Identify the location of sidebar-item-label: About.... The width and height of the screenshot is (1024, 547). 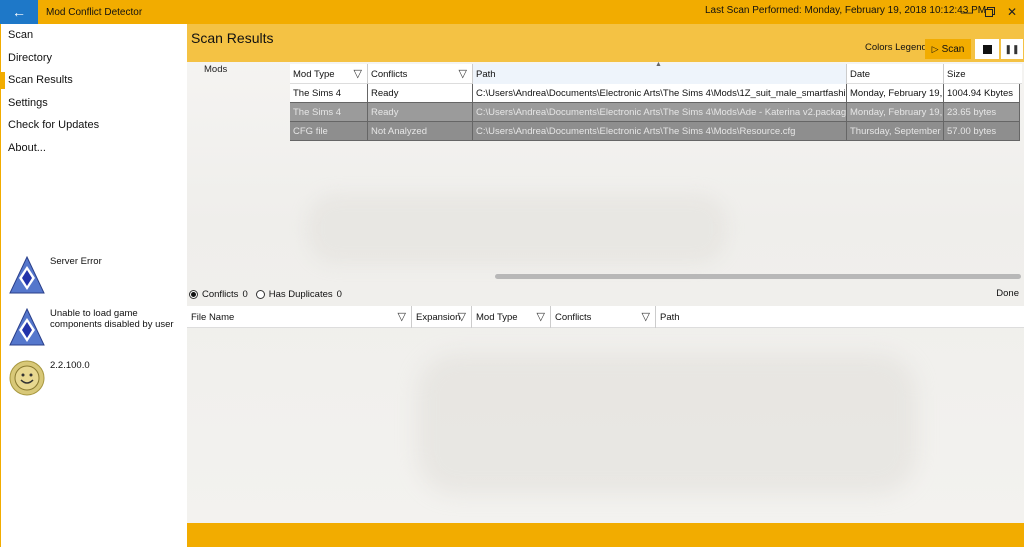
(27, 147).